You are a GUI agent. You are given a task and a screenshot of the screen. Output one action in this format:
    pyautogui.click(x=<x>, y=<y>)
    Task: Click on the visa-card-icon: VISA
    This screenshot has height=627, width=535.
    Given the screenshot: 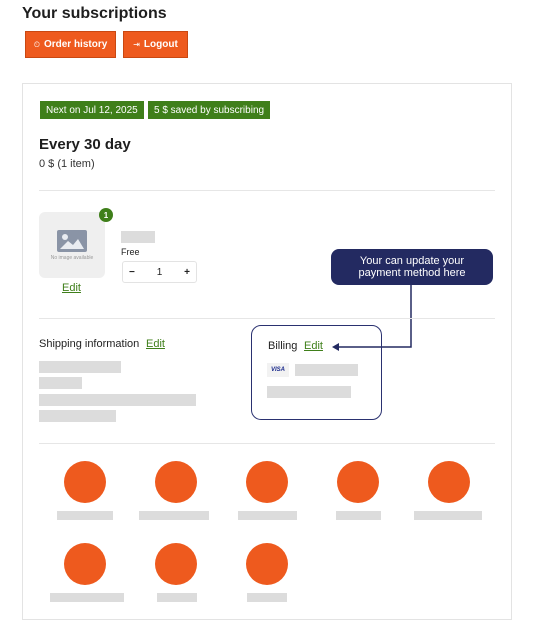 What is the action you would take?
    pyautogui.click(x=278, y=370)
    